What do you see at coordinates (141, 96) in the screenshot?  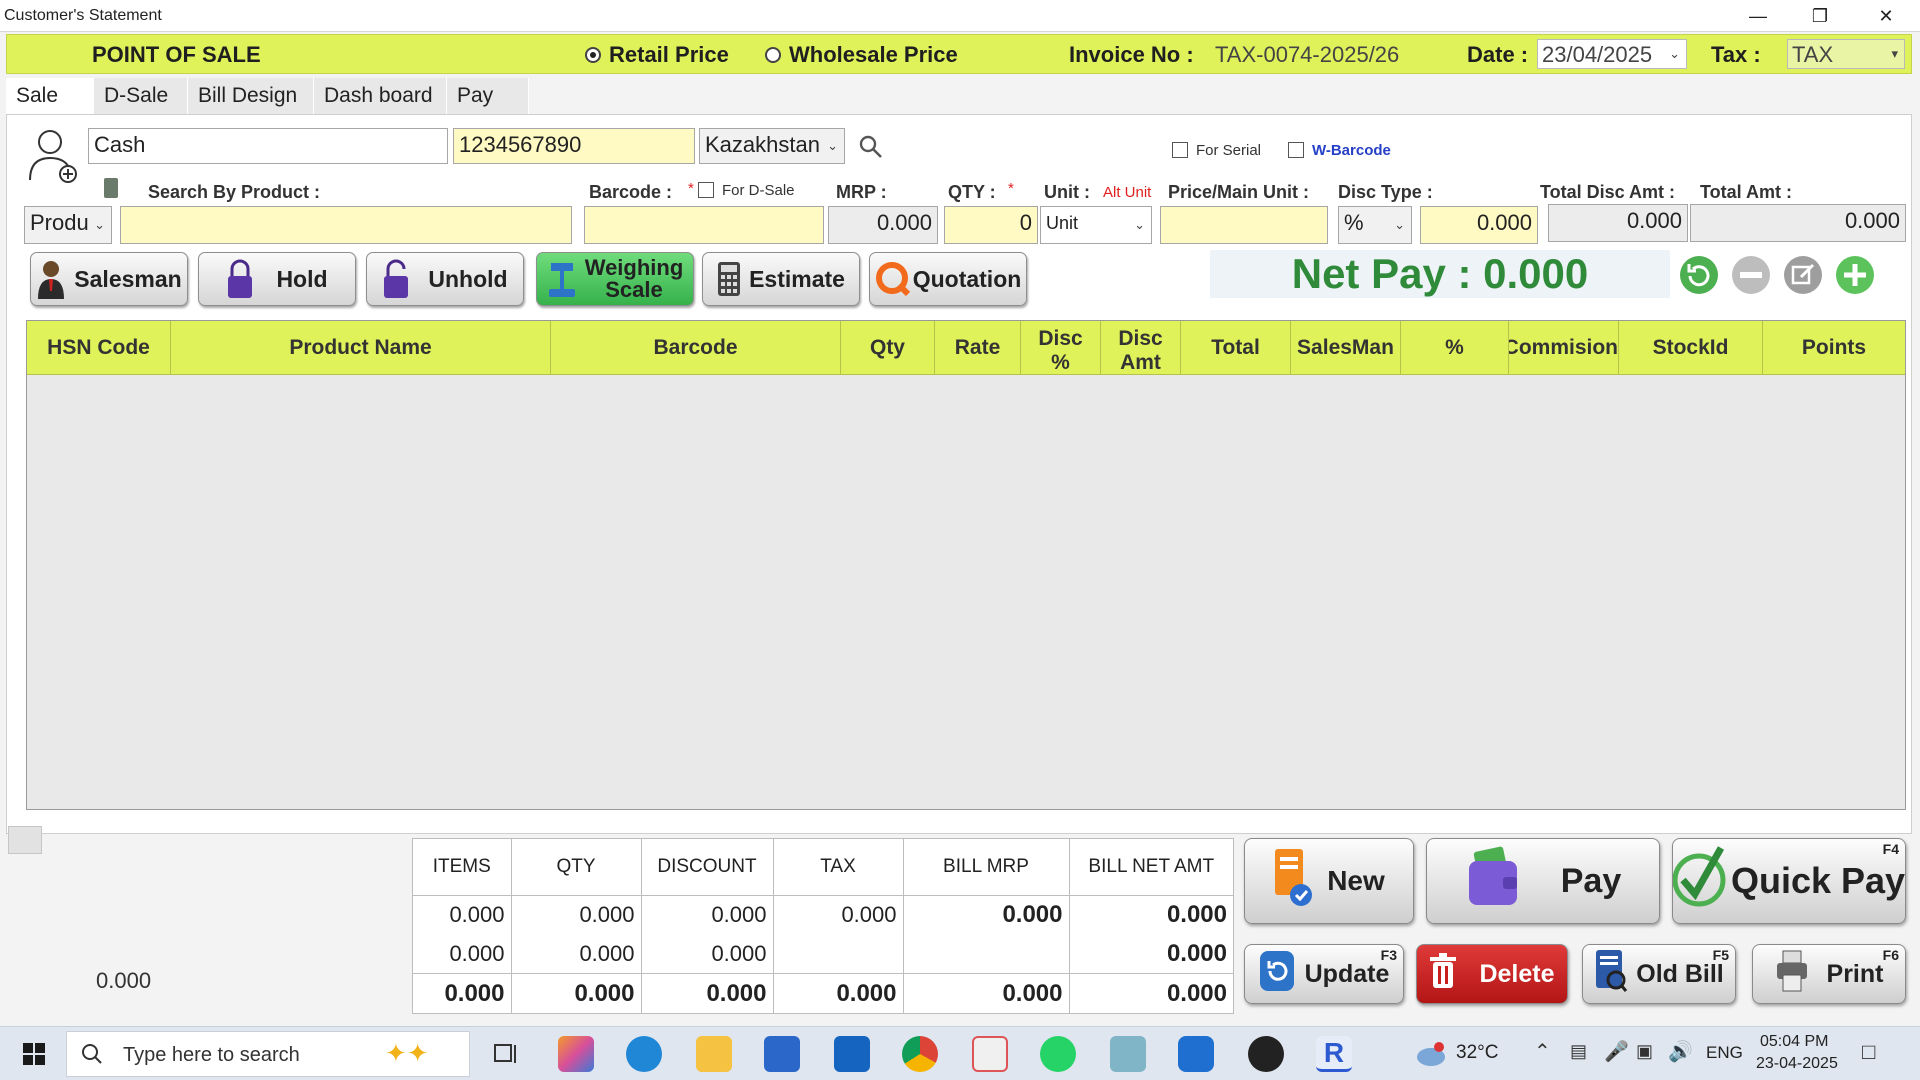 I see `tab-d-sale: D-Sale` at bounding box center [141, 96].